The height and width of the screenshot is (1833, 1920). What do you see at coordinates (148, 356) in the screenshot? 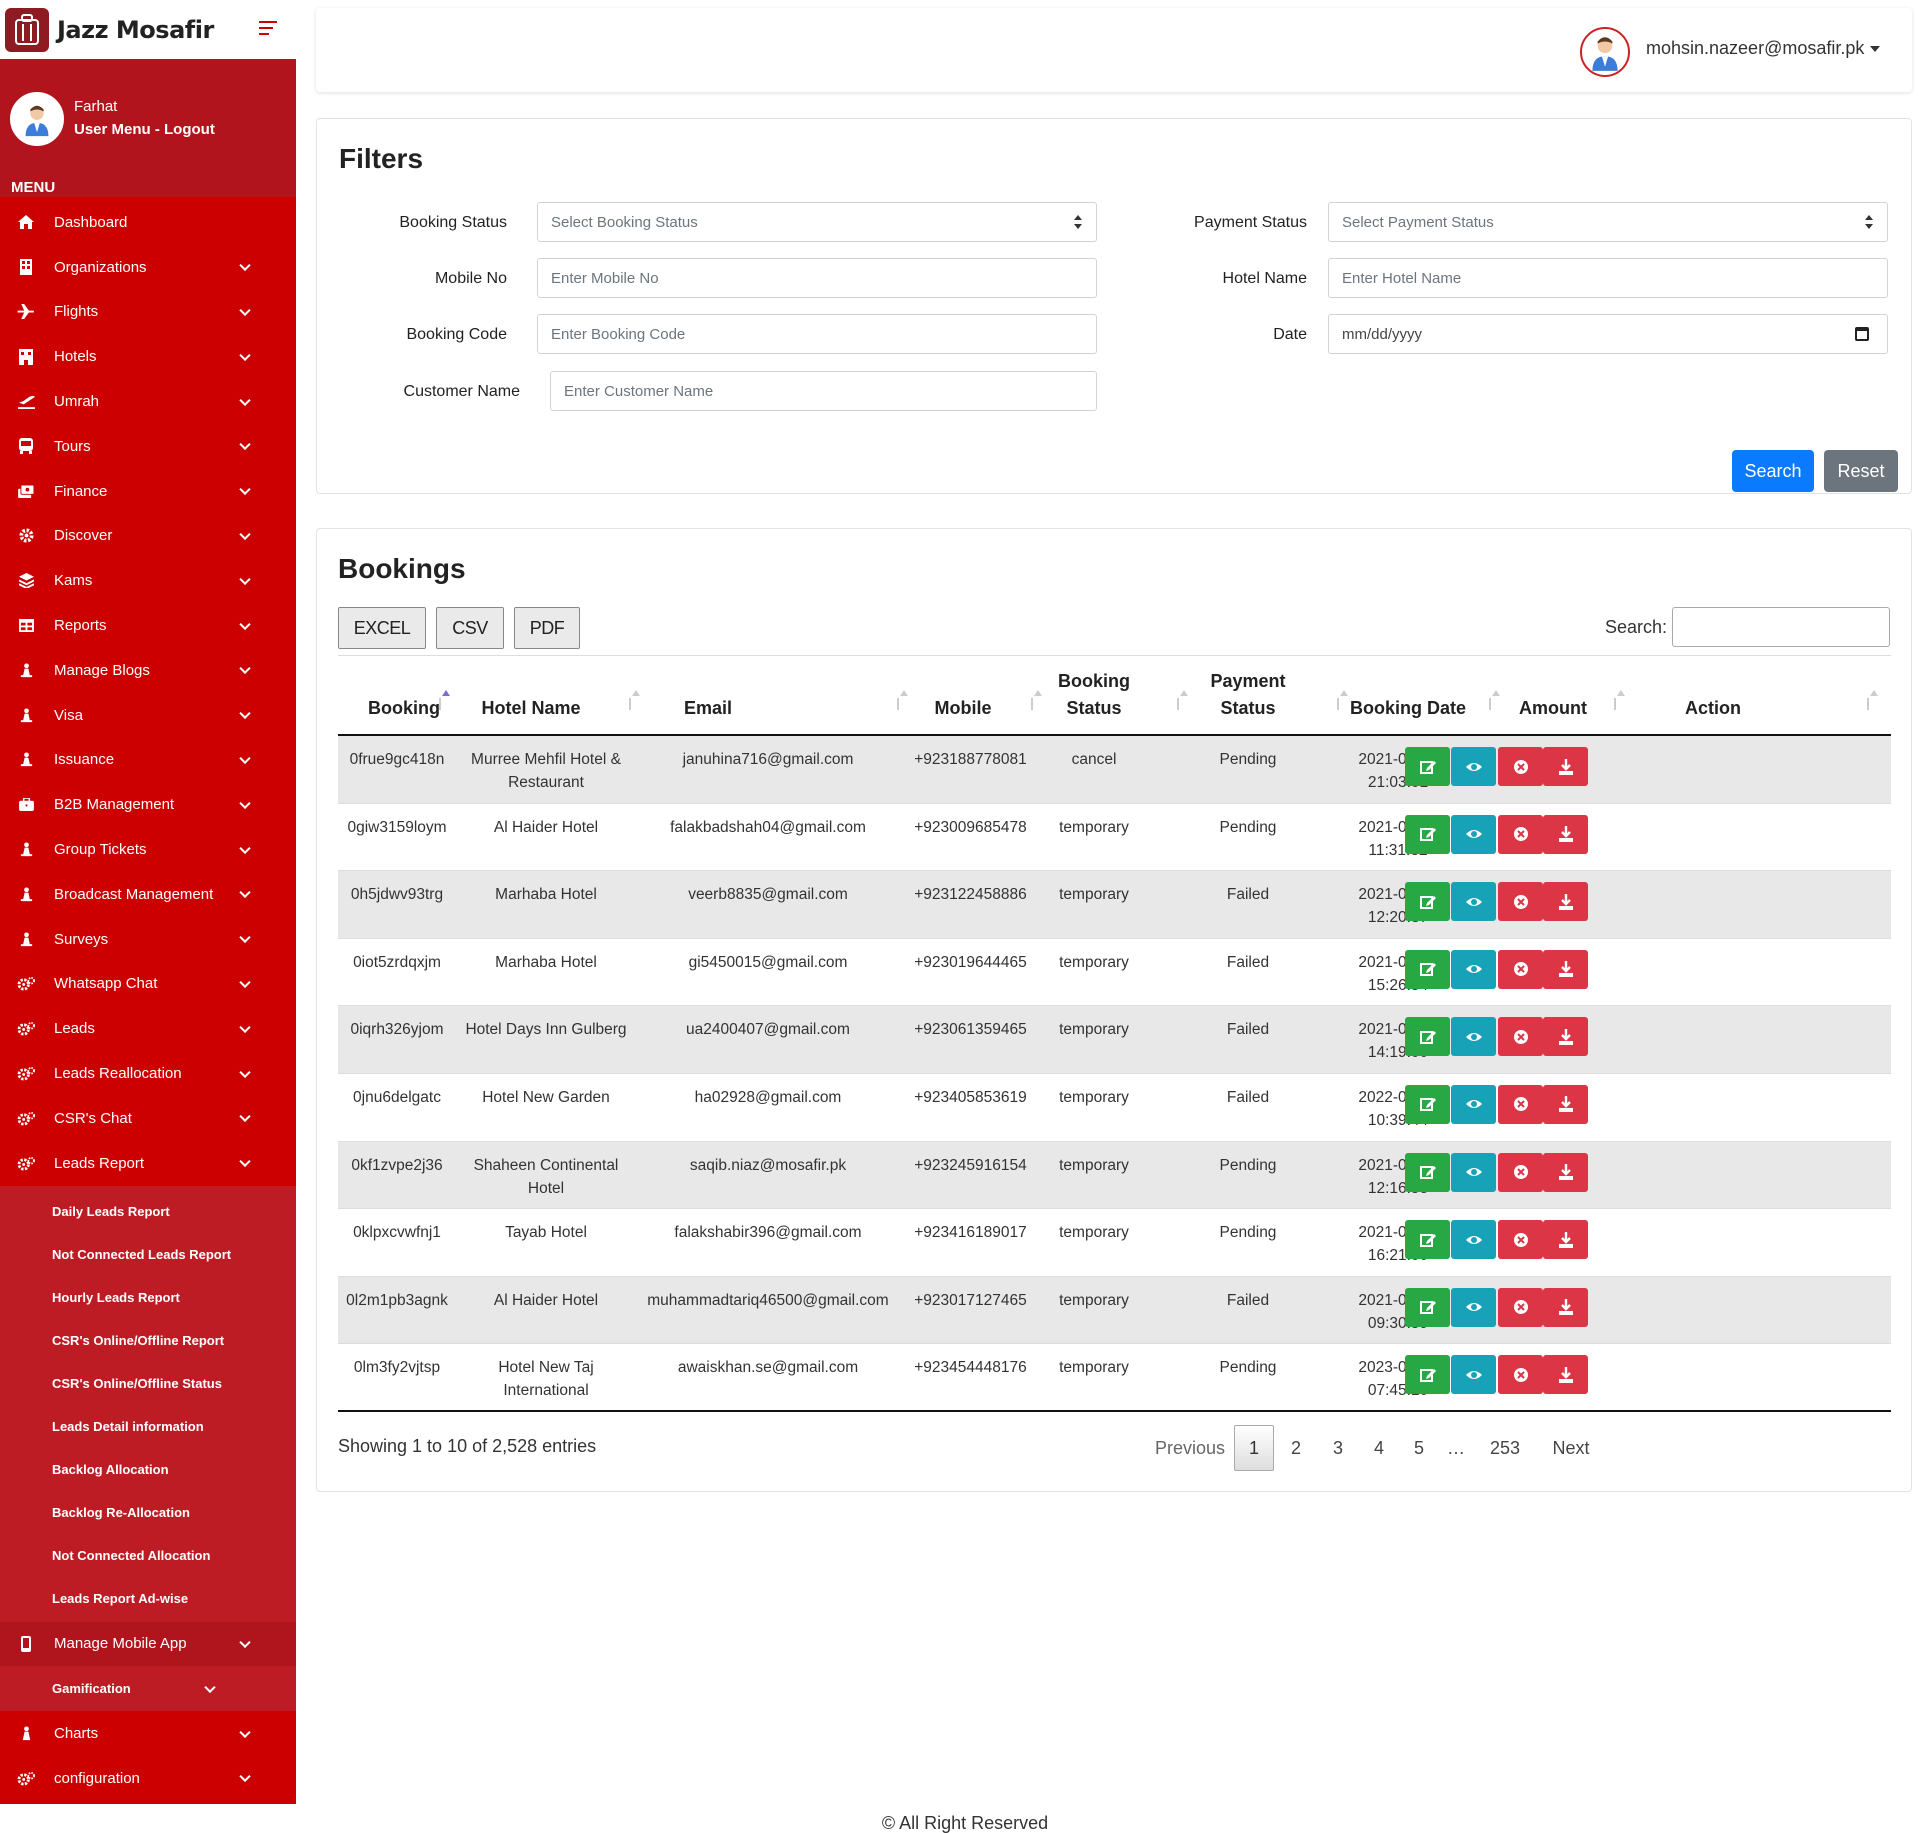
I see `sidebar-item-hotels: Hotels` at bounding box center [148, 356].